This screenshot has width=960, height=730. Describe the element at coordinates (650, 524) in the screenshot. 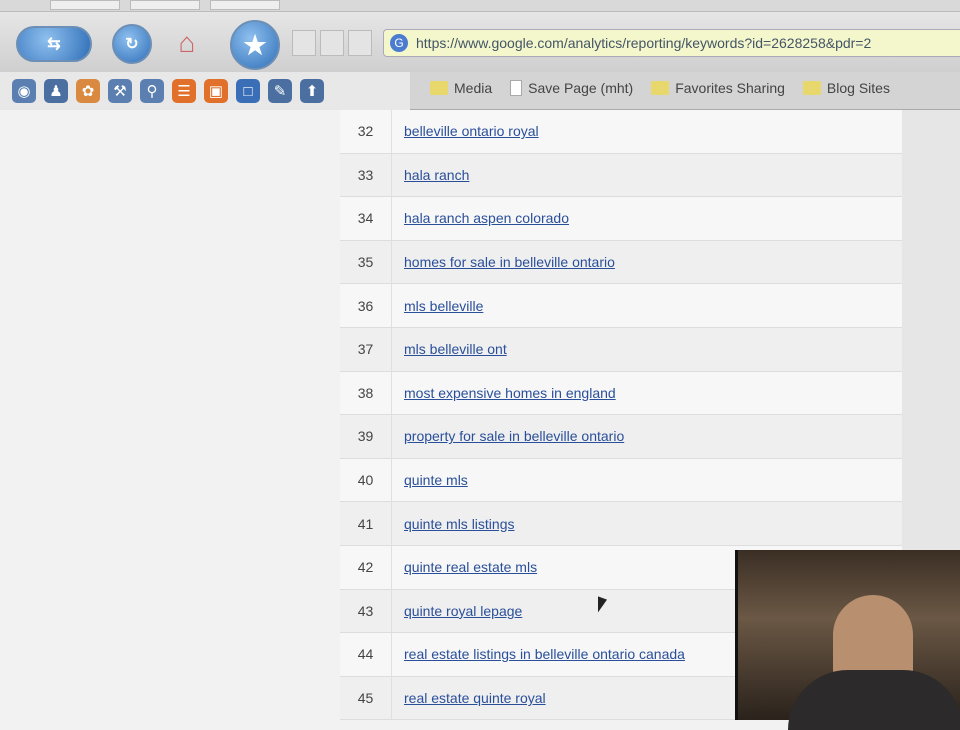

I see `table-row: 41 quinte mls listings` at that location.